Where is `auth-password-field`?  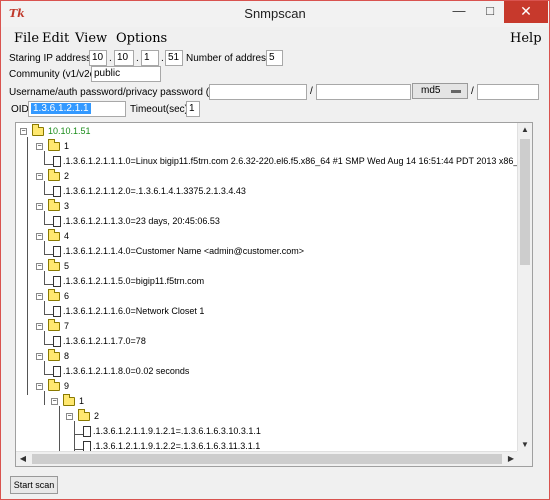
auth-password-field is located at coordinates (363, 92).